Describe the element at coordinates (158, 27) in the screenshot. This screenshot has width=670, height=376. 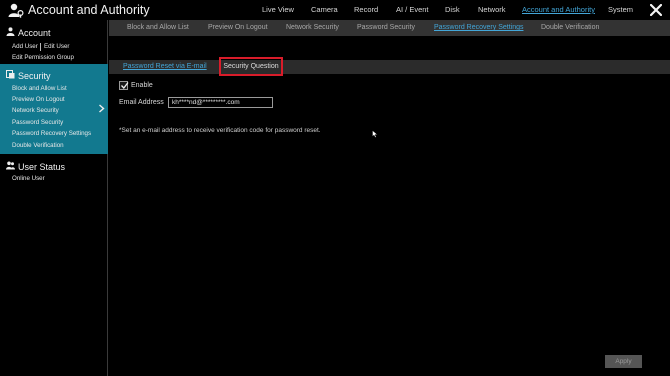
I see `tab-block-allow-list: Block and Allow List` at that location.